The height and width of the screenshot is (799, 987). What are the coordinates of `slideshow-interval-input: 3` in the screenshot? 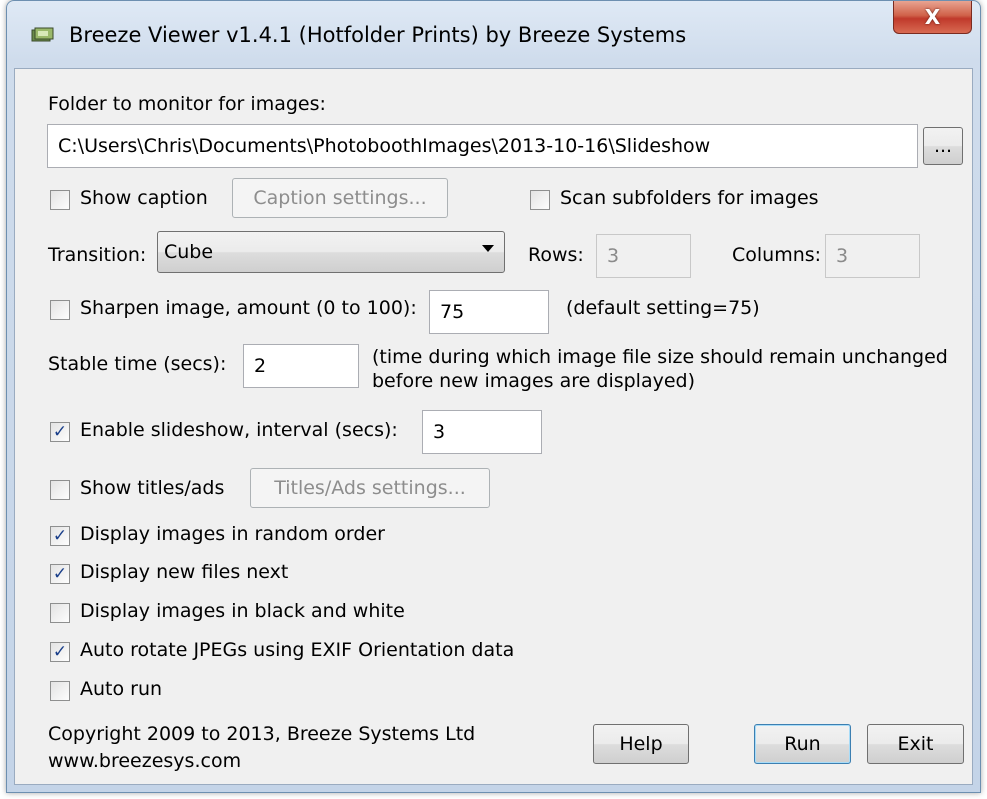 It's located at (482, 432).